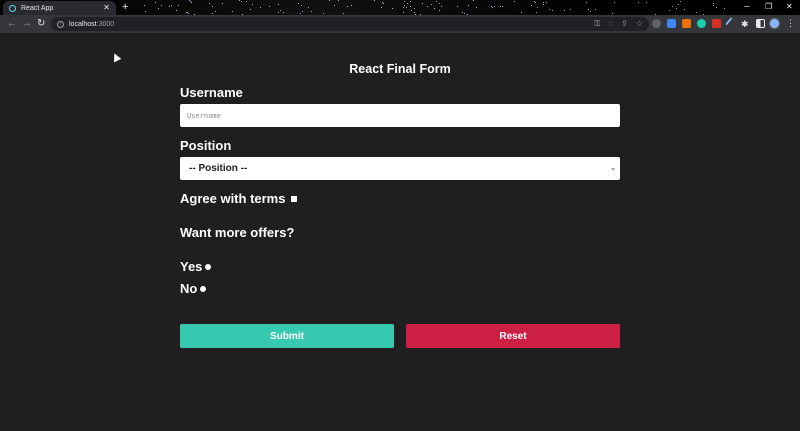 Image resolution: width=800 pixels, height=431 pixels. Describe the element at coordinates (656, 23) in the screenshot. I see `extension-1-icon` at that location.